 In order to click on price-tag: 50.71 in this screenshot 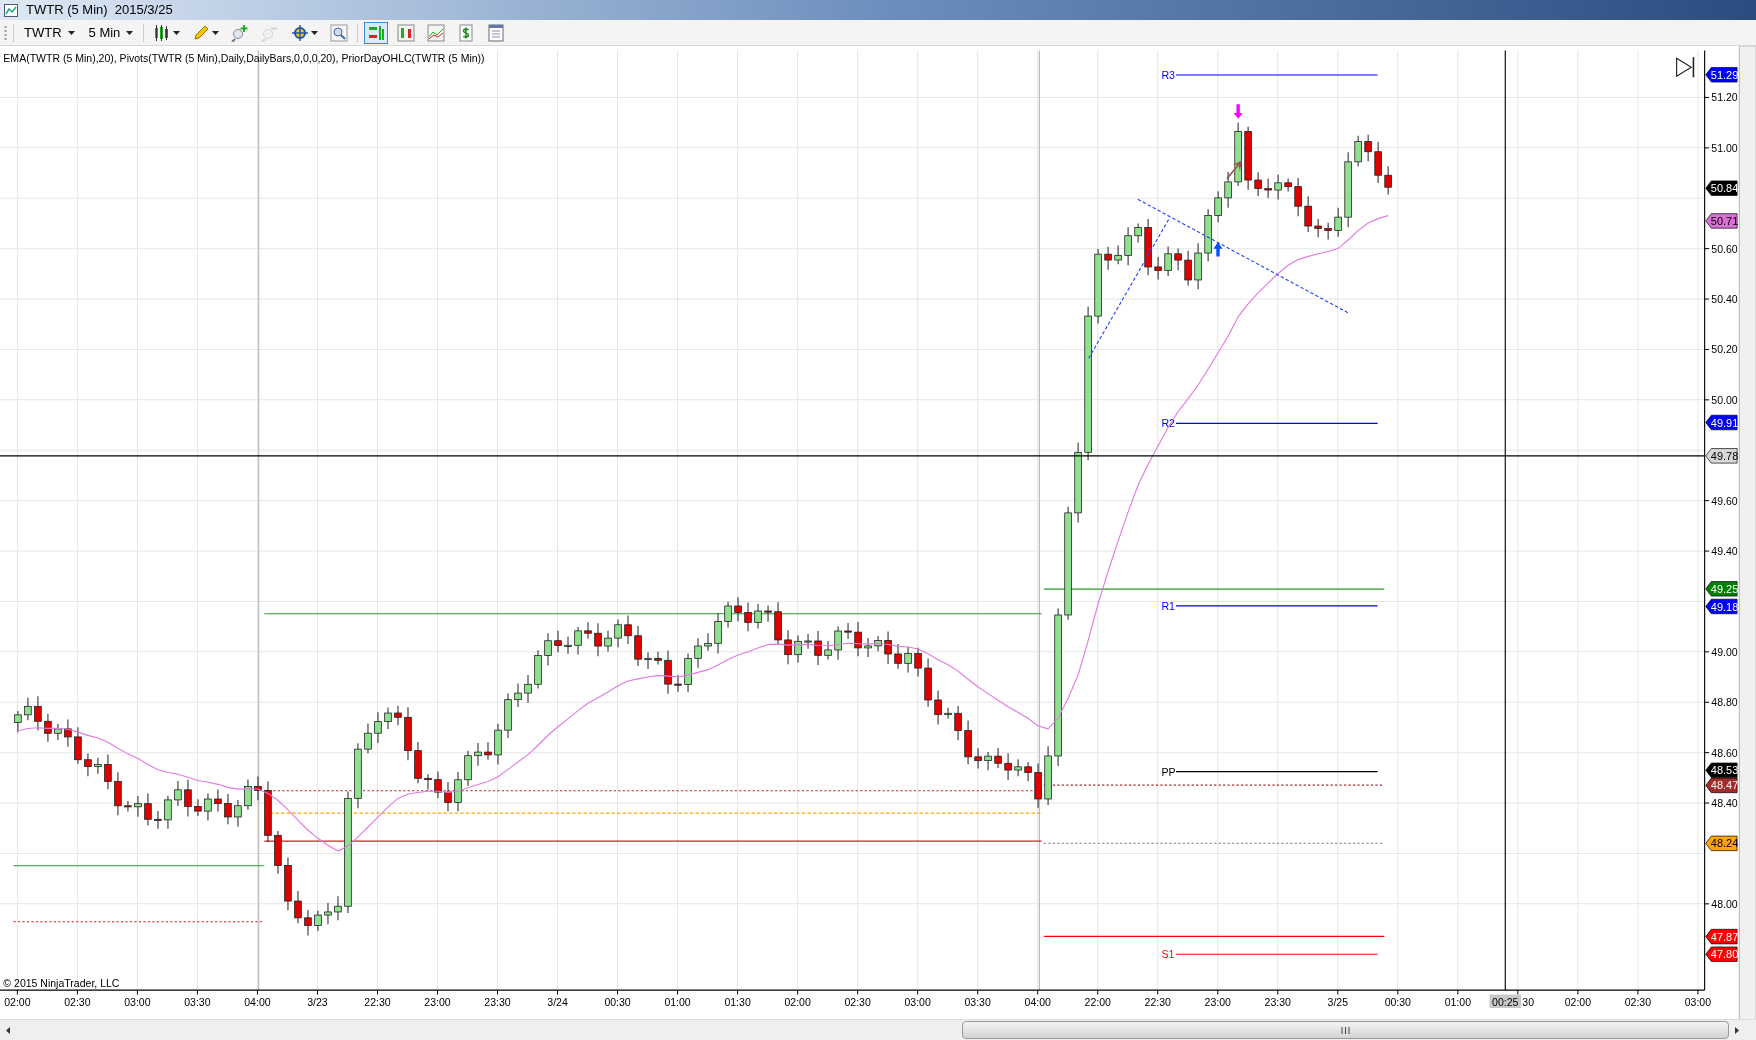, I will do `click(1722, 221)`.